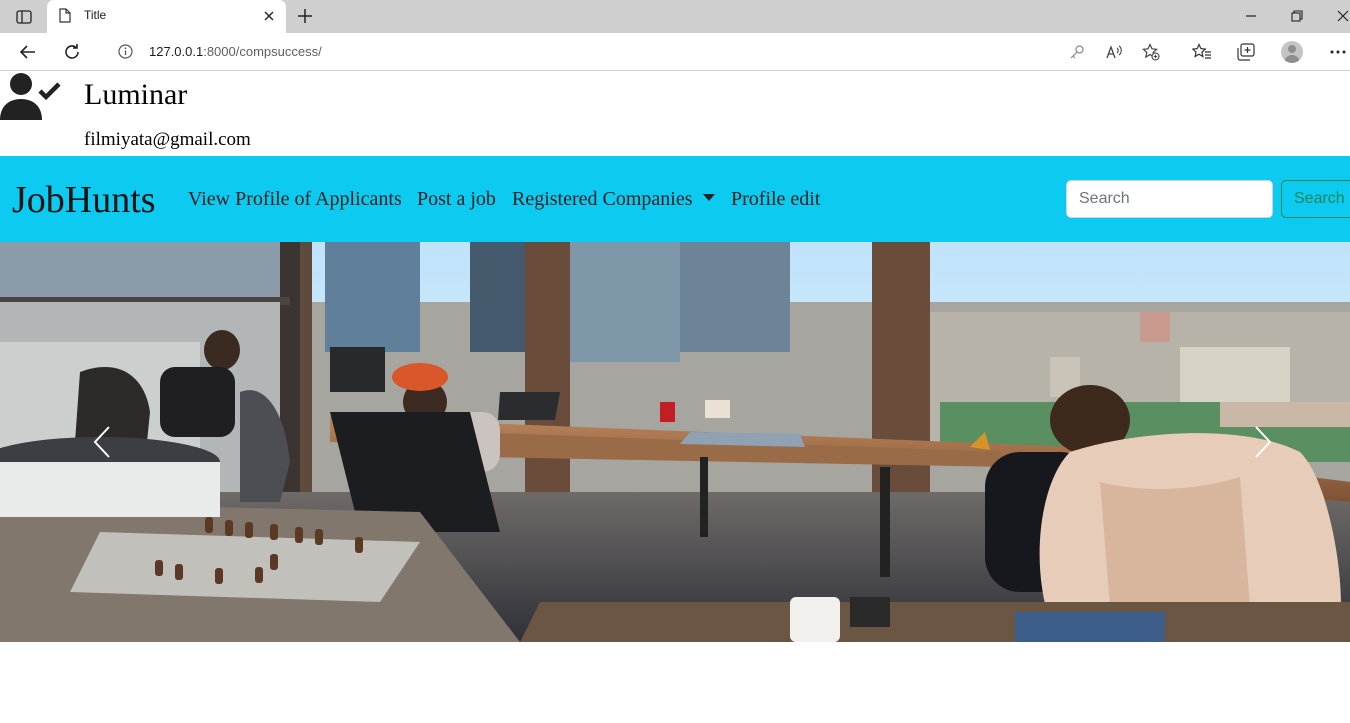 This screenshot has height=723, width=1350. Describe the element at coordinates (1202, 52) in the screenshot. I see `favorites-icon` at that location.